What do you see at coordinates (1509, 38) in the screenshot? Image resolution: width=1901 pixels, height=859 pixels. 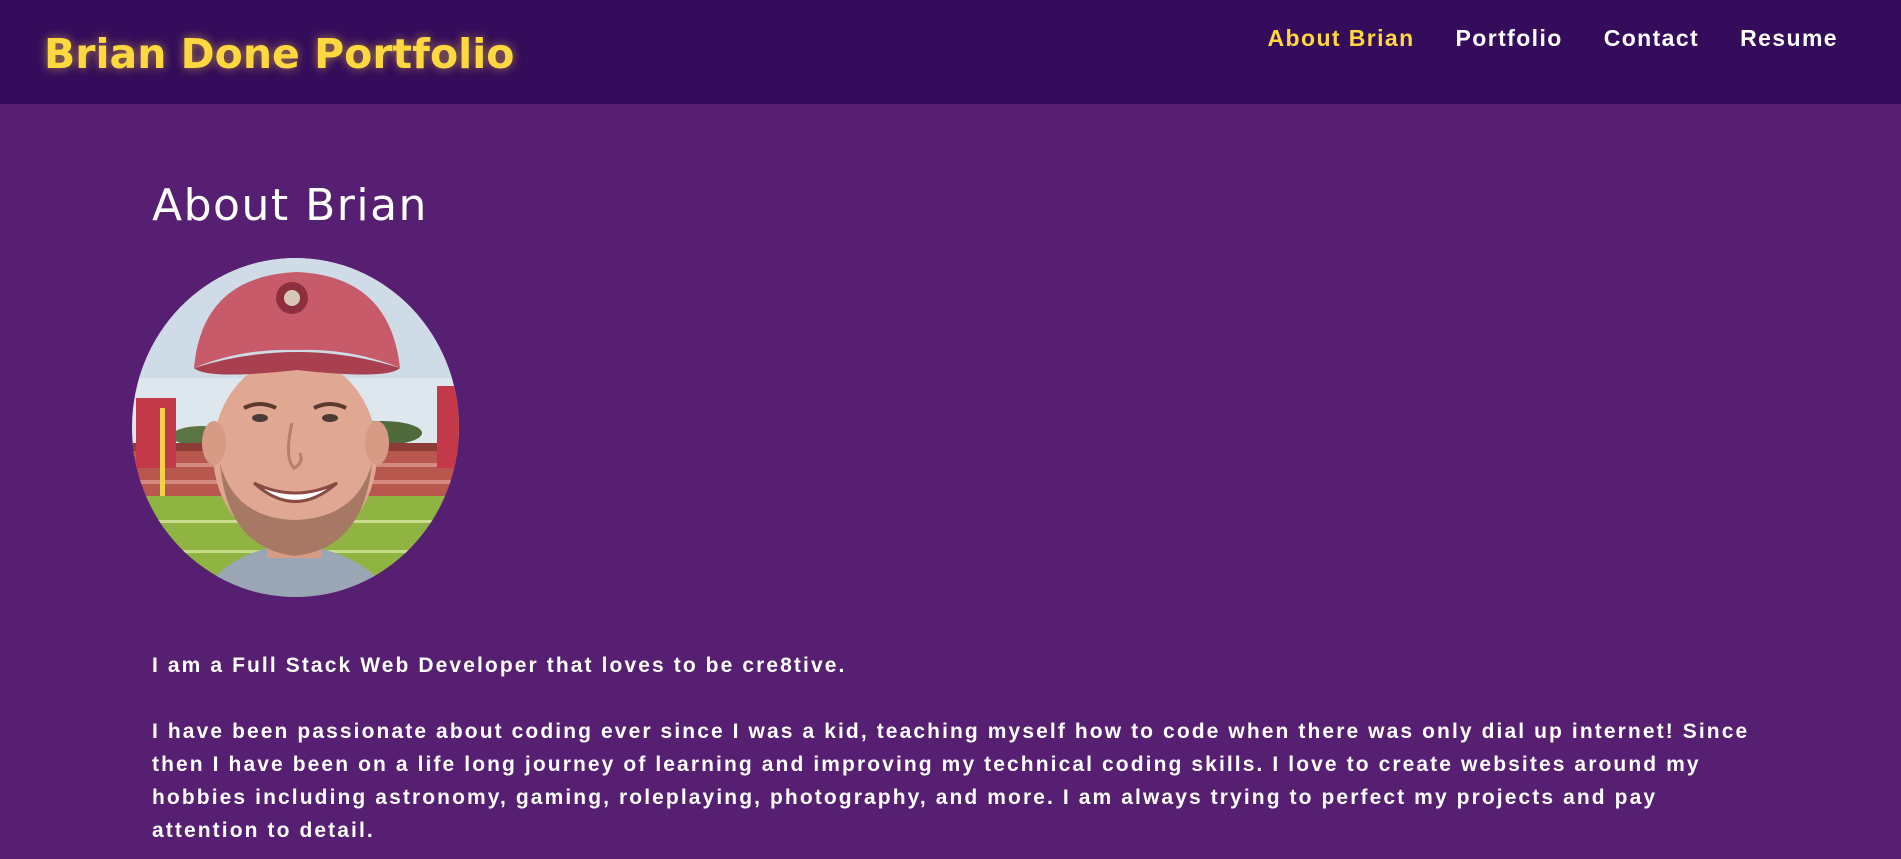 I see `nav-link-portfolio: Portfolio` at bounding box center [1509, 38].